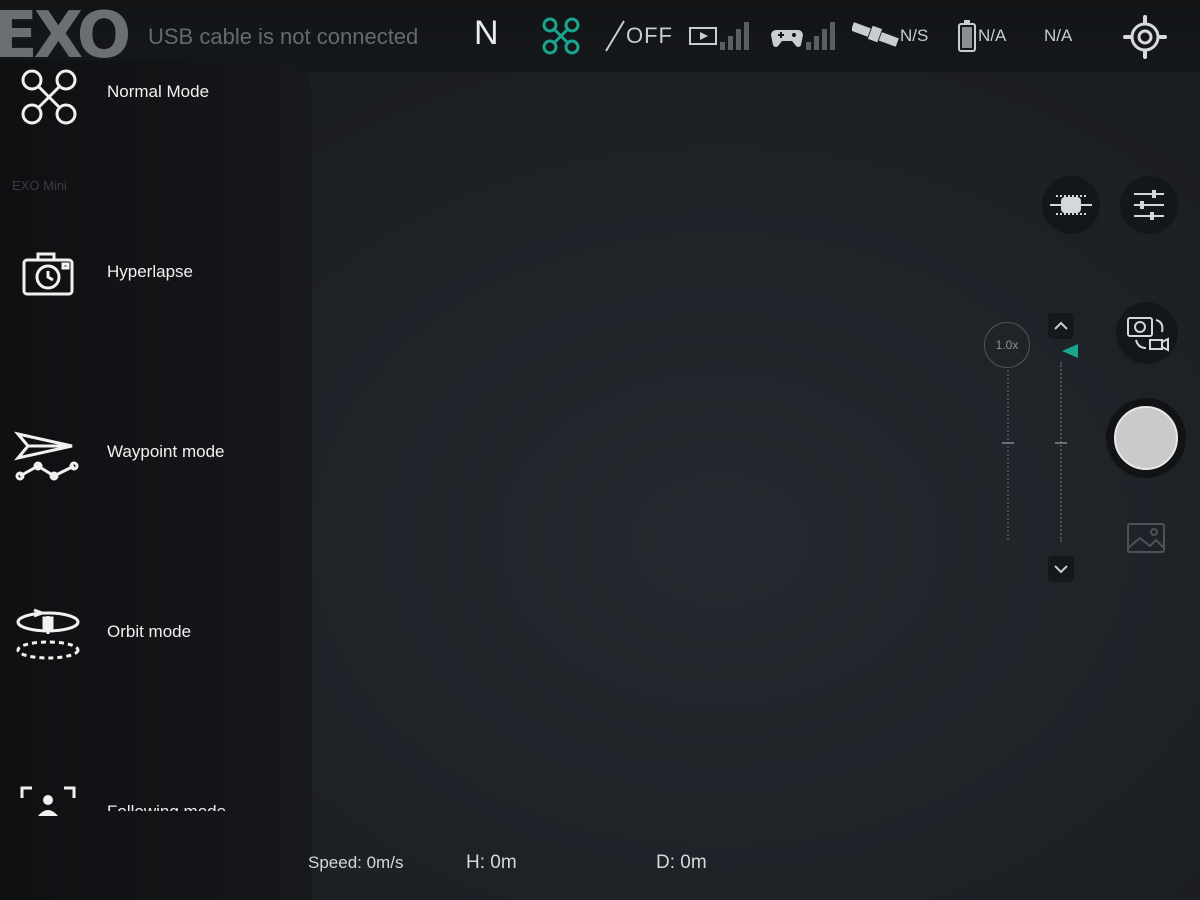 Image resolution: width=1200 pixels, height=900 pixels. Describe the element at coordinates (787, 38) in the screenshot. I see `gamepad-icon` at that location.